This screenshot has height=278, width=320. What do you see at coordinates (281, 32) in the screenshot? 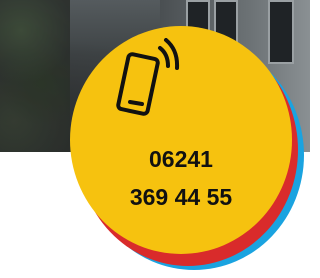
I see `building-window` at bounding box center [281, 32].